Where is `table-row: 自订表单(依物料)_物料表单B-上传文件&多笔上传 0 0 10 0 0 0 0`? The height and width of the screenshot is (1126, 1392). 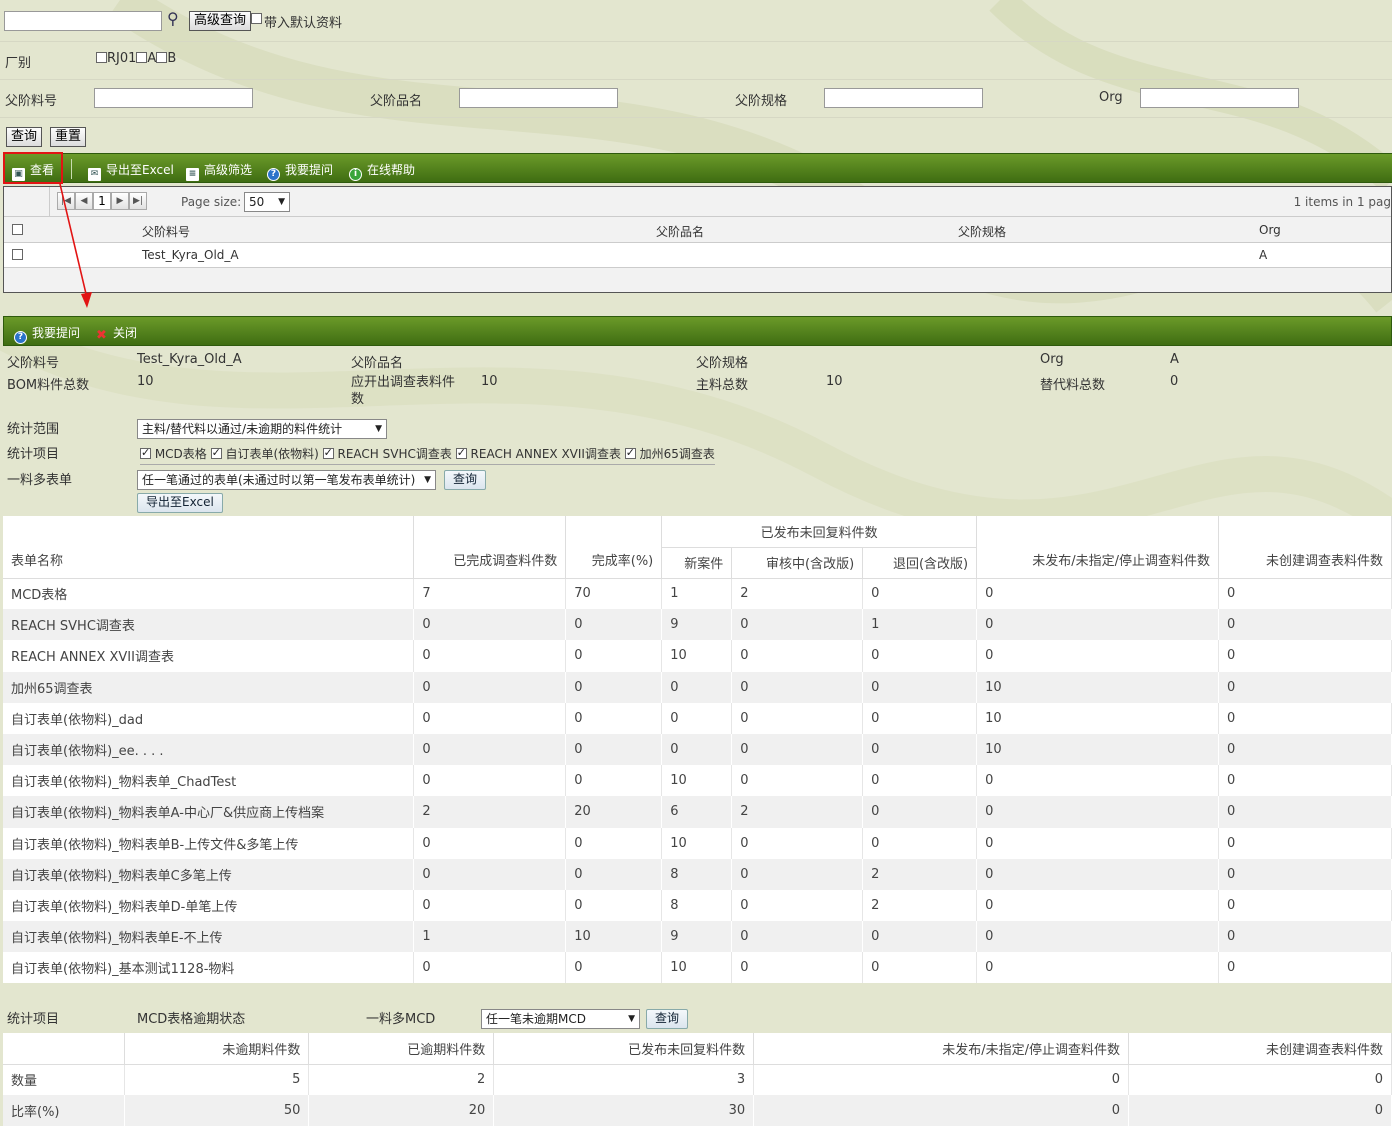
table-row: 自订表单(依物料)_物料表单B-上传文件&多笔上传 0 0 10 0 0 0 0 is located at coordinates (697, 843).